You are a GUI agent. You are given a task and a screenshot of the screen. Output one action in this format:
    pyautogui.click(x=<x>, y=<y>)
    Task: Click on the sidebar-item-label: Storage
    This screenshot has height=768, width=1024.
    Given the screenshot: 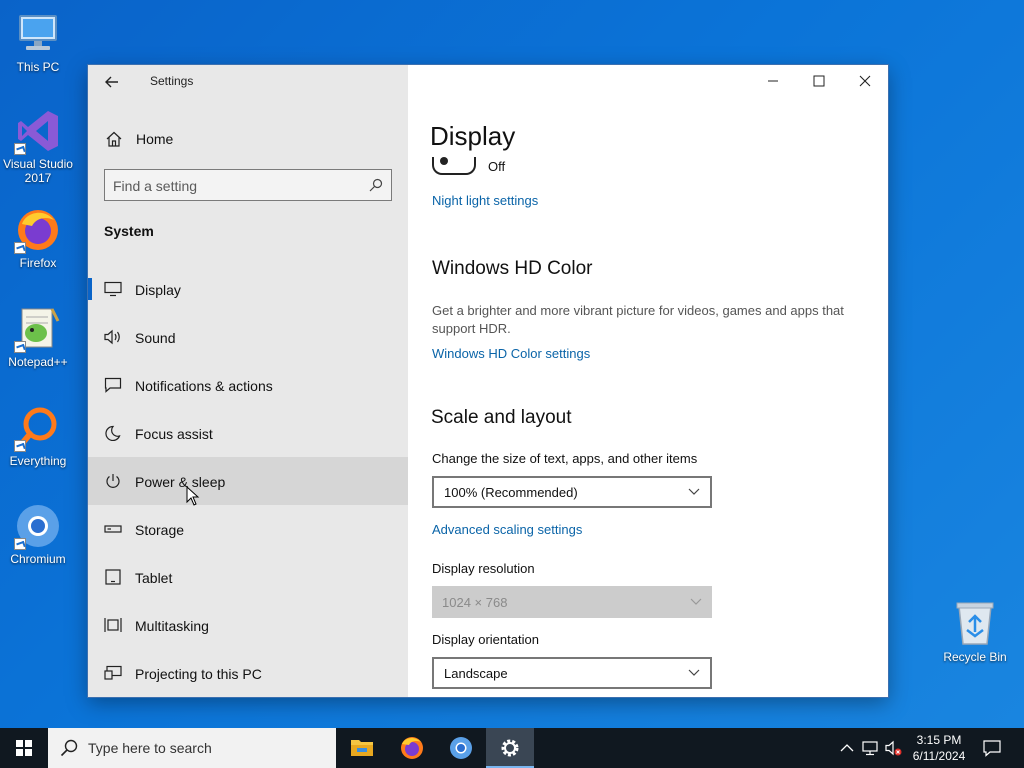 What is the action you would take?
    pyautogui.click(x=160, y=530)
    